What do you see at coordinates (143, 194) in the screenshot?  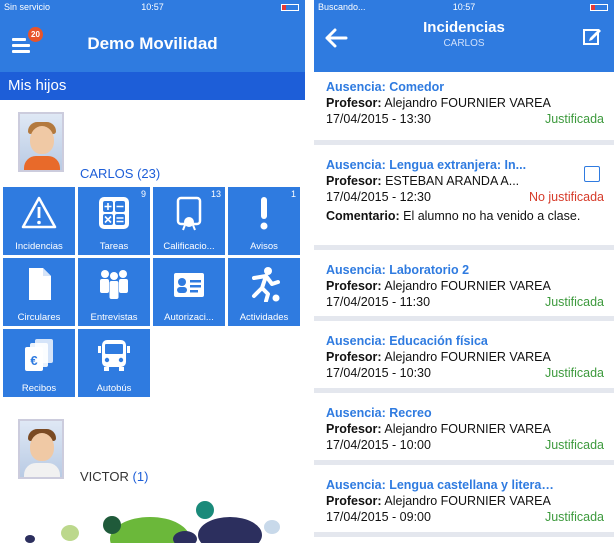 I see `tile-count: 9` at bounding box center [143, 194].